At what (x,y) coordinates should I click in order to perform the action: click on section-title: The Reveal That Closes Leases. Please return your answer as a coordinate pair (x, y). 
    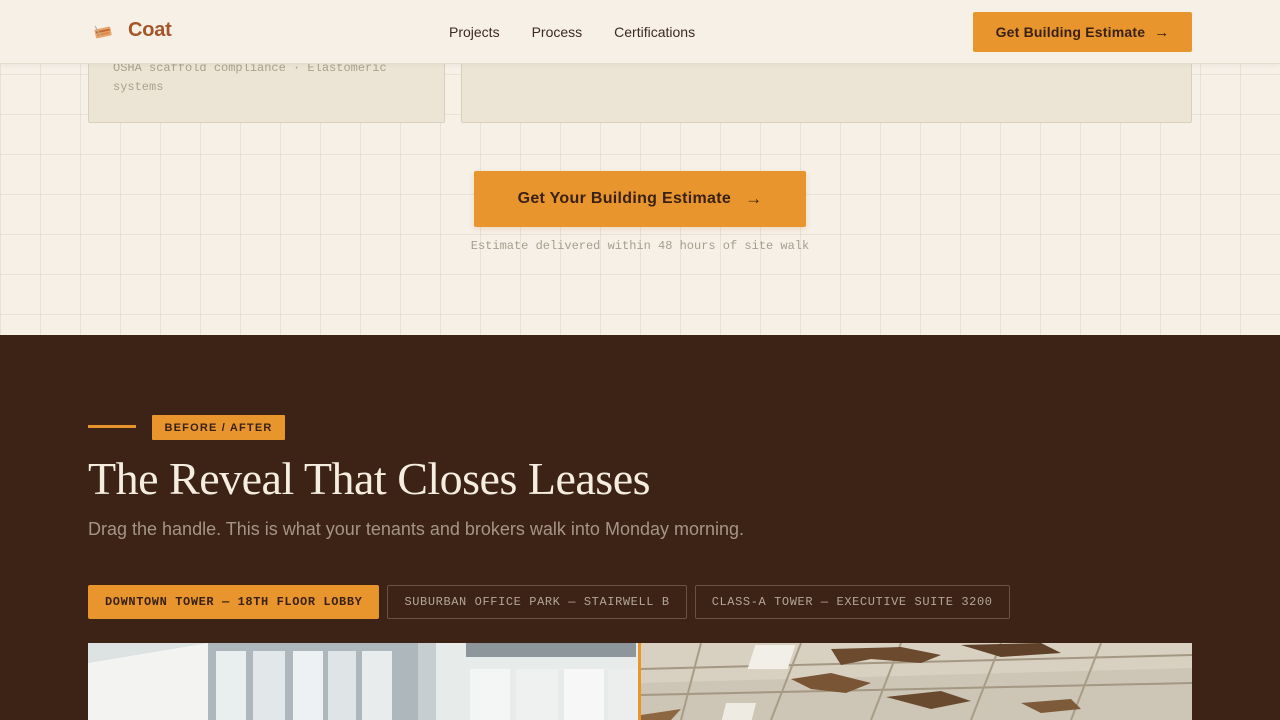
    Looking at the image, I should click on (369, 478).